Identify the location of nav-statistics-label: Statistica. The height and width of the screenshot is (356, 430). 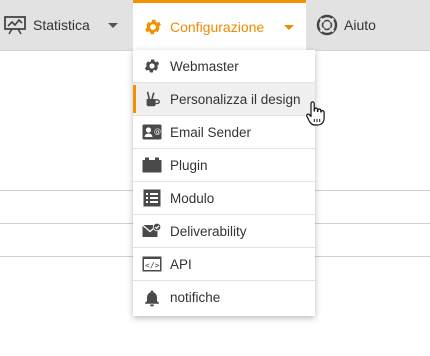
(61, 25).